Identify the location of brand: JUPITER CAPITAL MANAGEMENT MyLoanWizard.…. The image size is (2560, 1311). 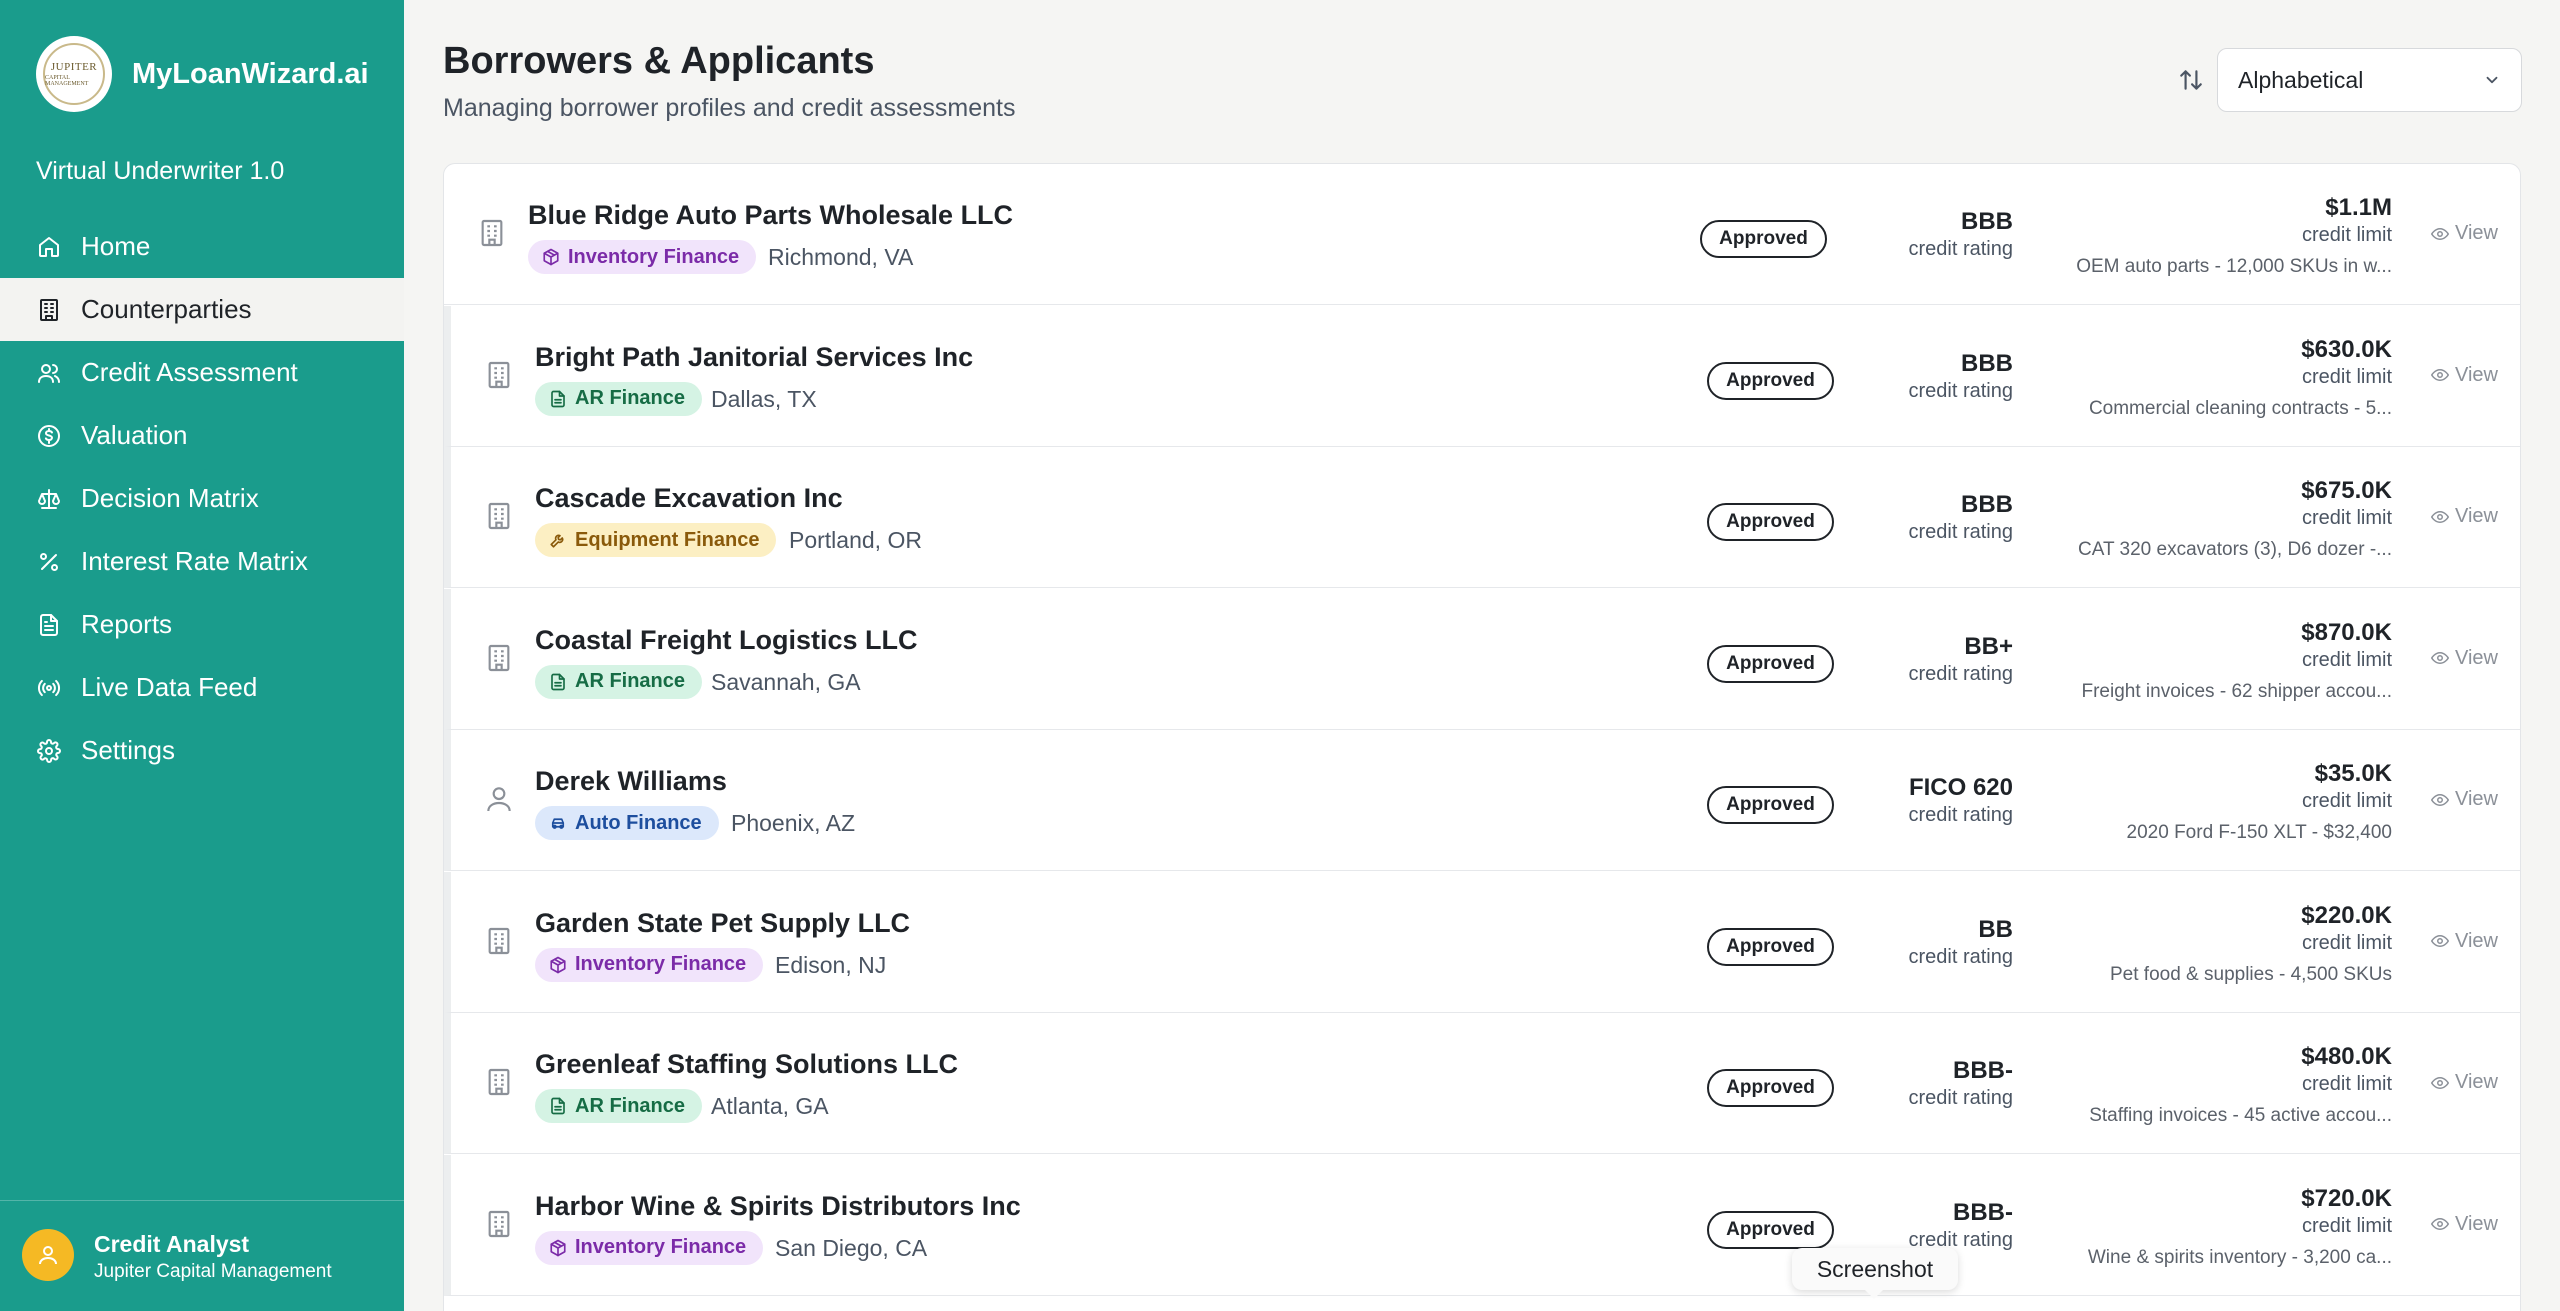
(202, 74).